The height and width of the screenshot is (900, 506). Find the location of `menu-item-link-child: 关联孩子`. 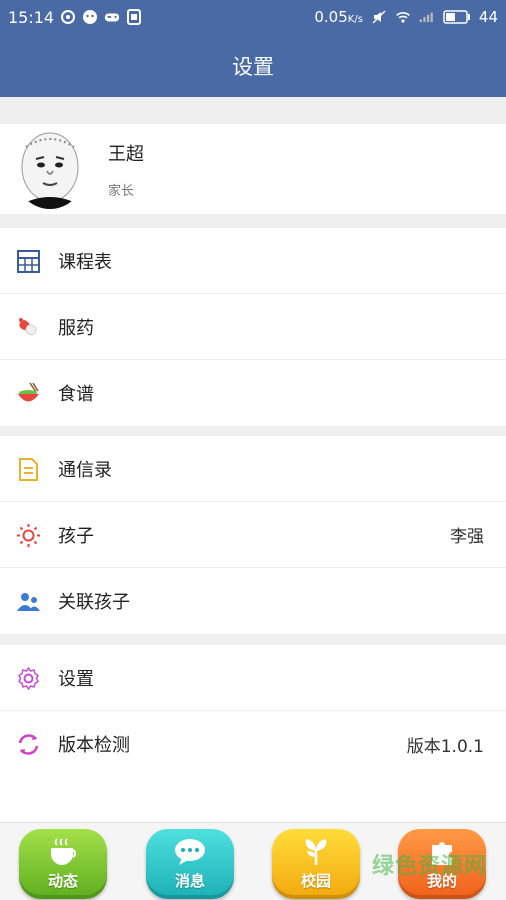

menu-item-link-child: 关联孩子 is located at coordinates (253, 601).